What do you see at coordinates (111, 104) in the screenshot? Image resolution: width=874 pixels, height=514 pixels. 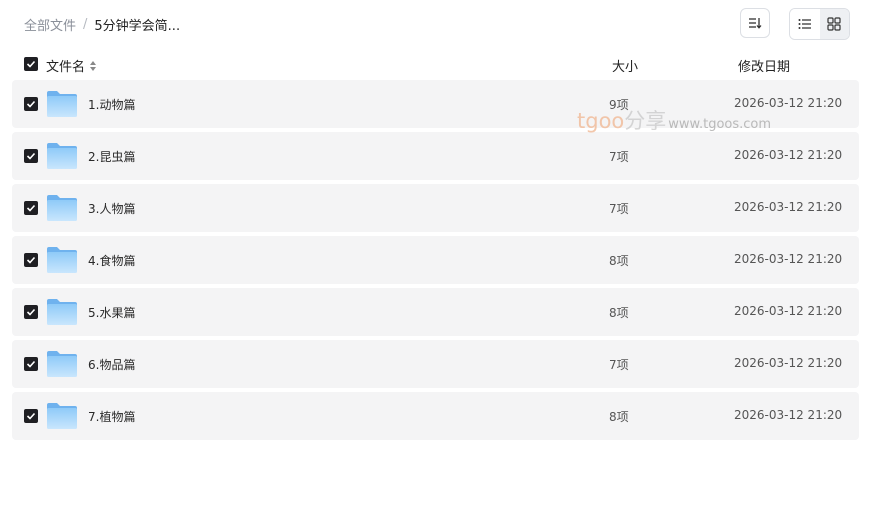 I see `file-name: 1.动物篇` at bounding box center [111, 104].